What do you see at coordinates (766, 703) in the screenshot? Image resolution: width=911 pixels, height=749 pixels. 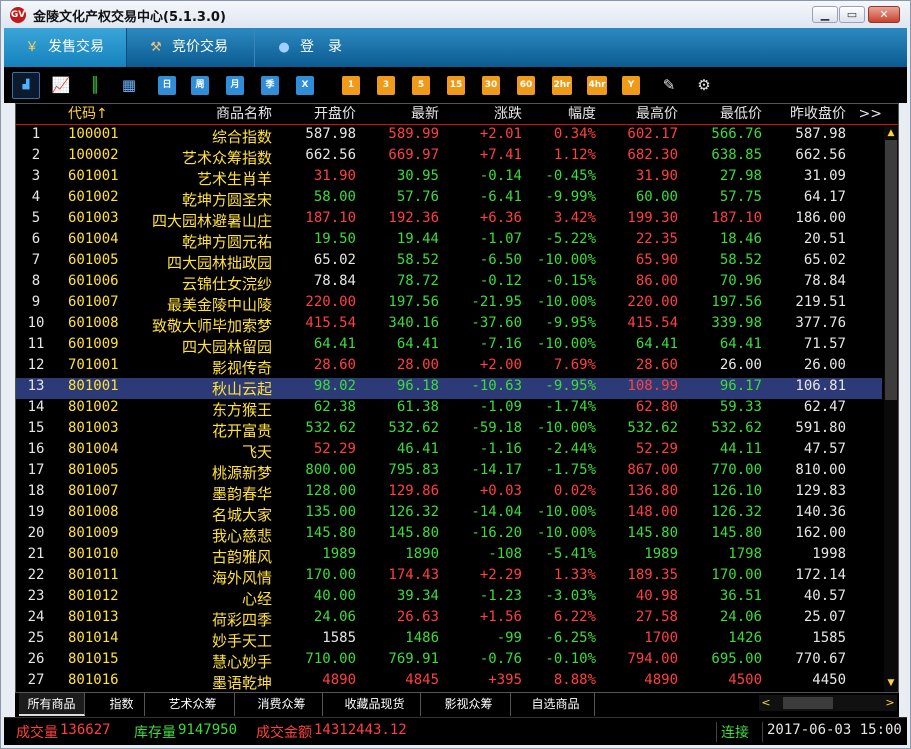 I see `scroll-left-icon: <` at bounding box center [766, 703].